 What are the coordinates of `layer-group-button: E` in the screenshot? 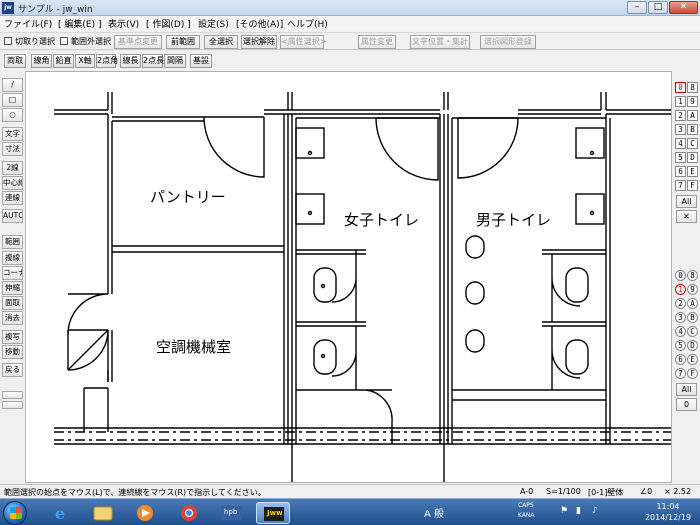 It's located at (692, 359).